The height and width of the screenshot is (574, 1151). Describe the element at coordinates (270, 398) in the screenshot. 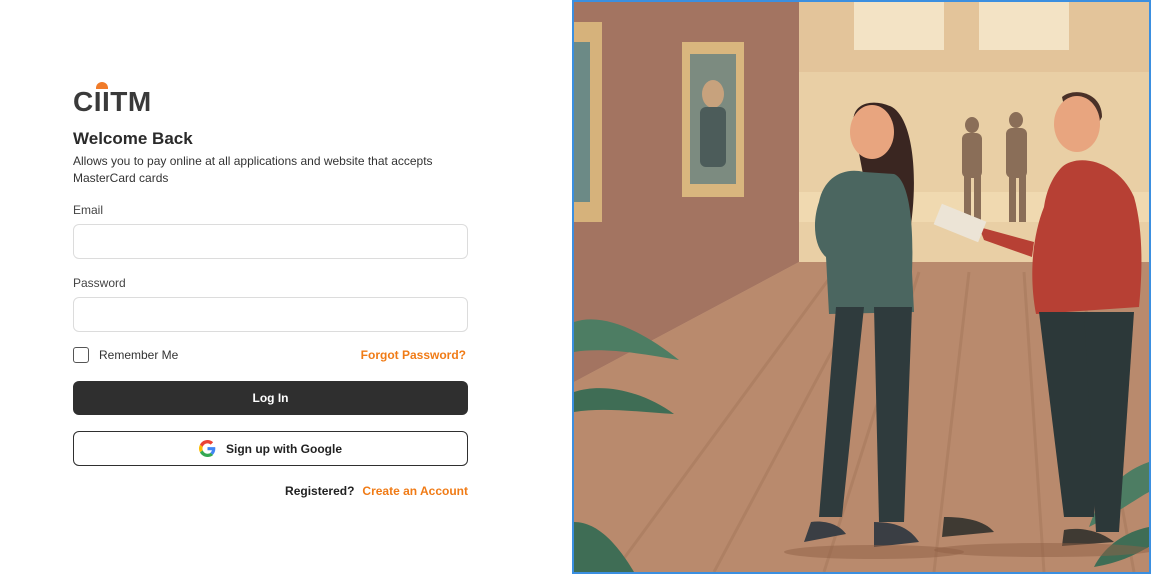

I see `login-button: Log In` at that location.